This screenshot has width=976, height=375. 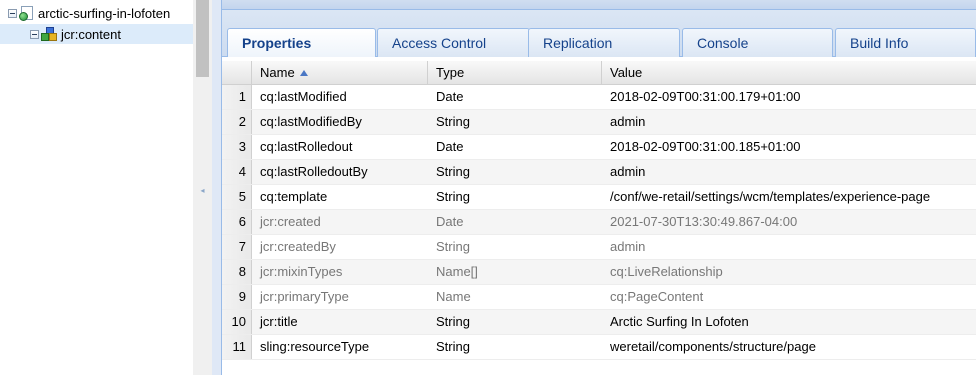 I want to click on property-value: Arctic Surfing In Lofoten, so click(x=789, y=322).